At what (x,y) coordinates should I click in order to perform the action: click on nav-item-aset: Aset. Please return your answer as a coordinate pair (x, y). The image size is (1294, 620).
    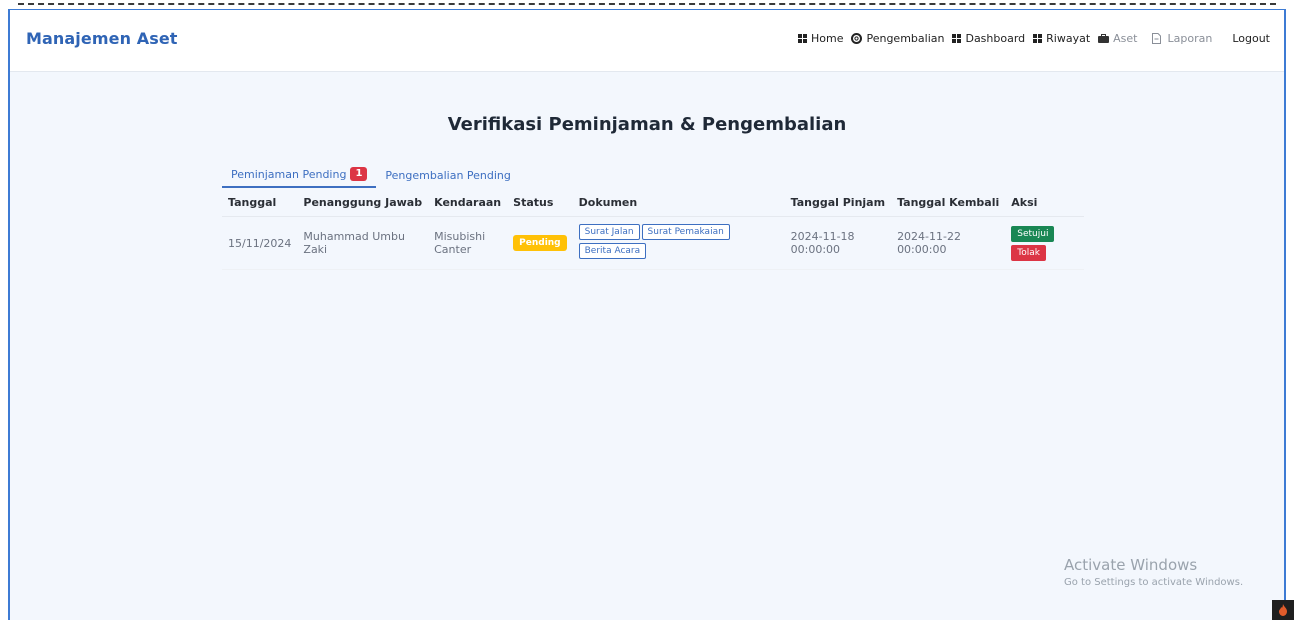
    Looking at the image, I should click on (1118, 38).